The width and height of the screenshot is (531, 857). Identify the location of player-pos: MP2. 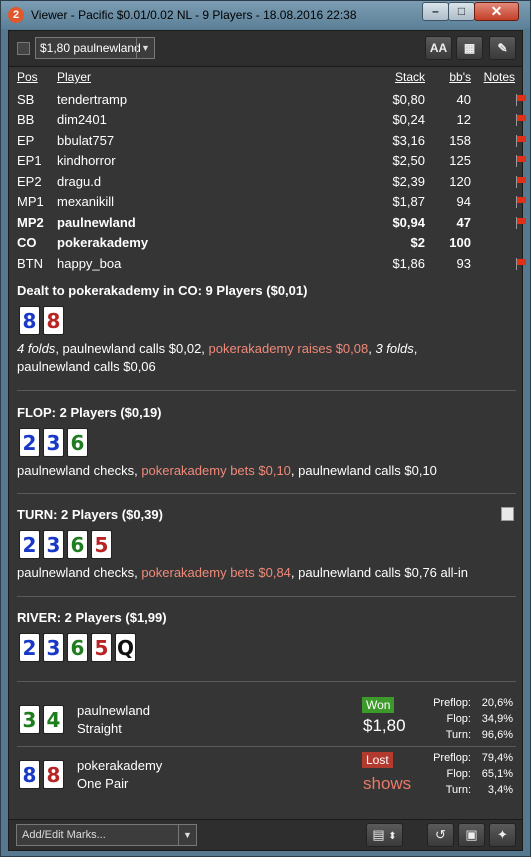
(30, 222).